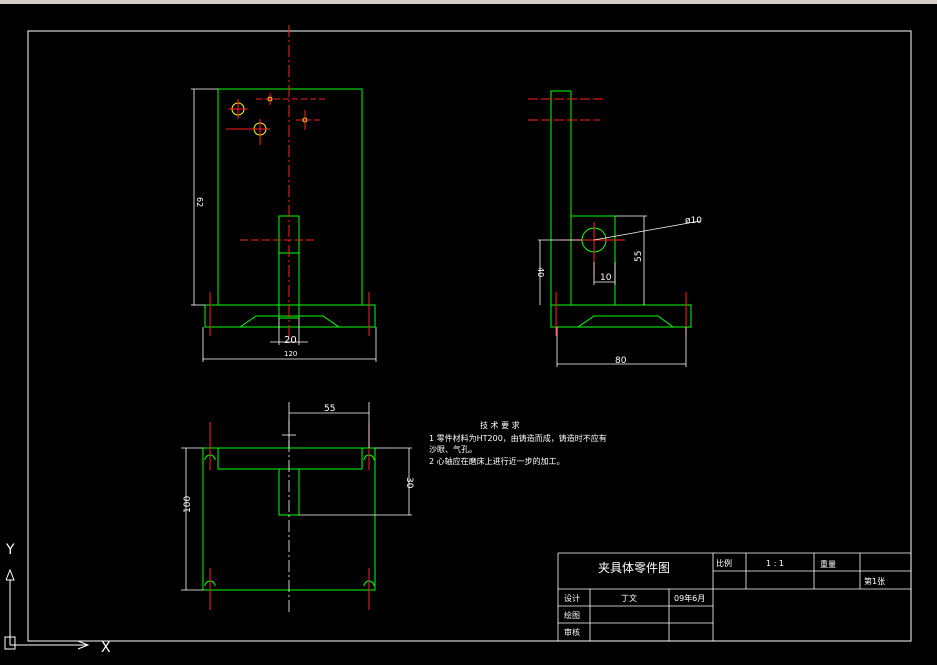  I want to click on dim-side-hole: ø10, so click(693, 221).